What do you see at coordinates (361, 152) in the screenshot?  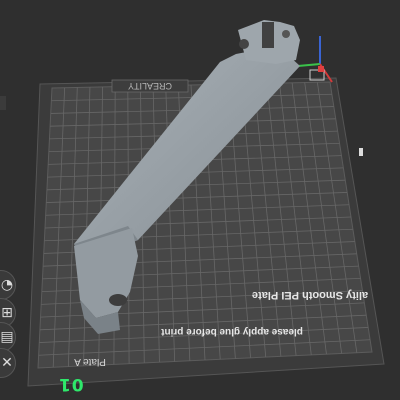 I see `edge-marker` at bounding box center [361, 152].